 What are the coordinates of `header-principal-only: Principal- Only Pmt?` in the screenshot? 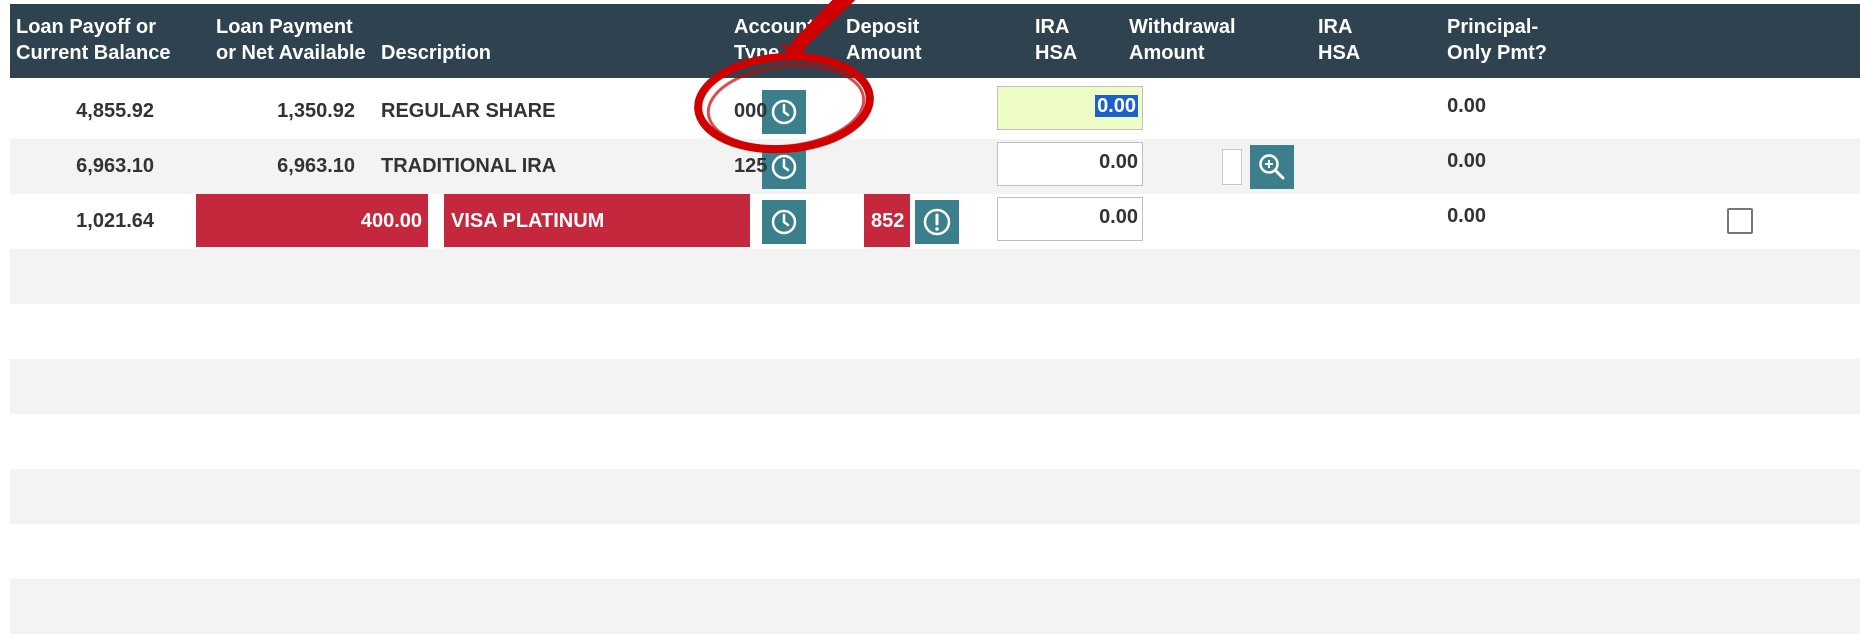 It's located at (1497, 40).